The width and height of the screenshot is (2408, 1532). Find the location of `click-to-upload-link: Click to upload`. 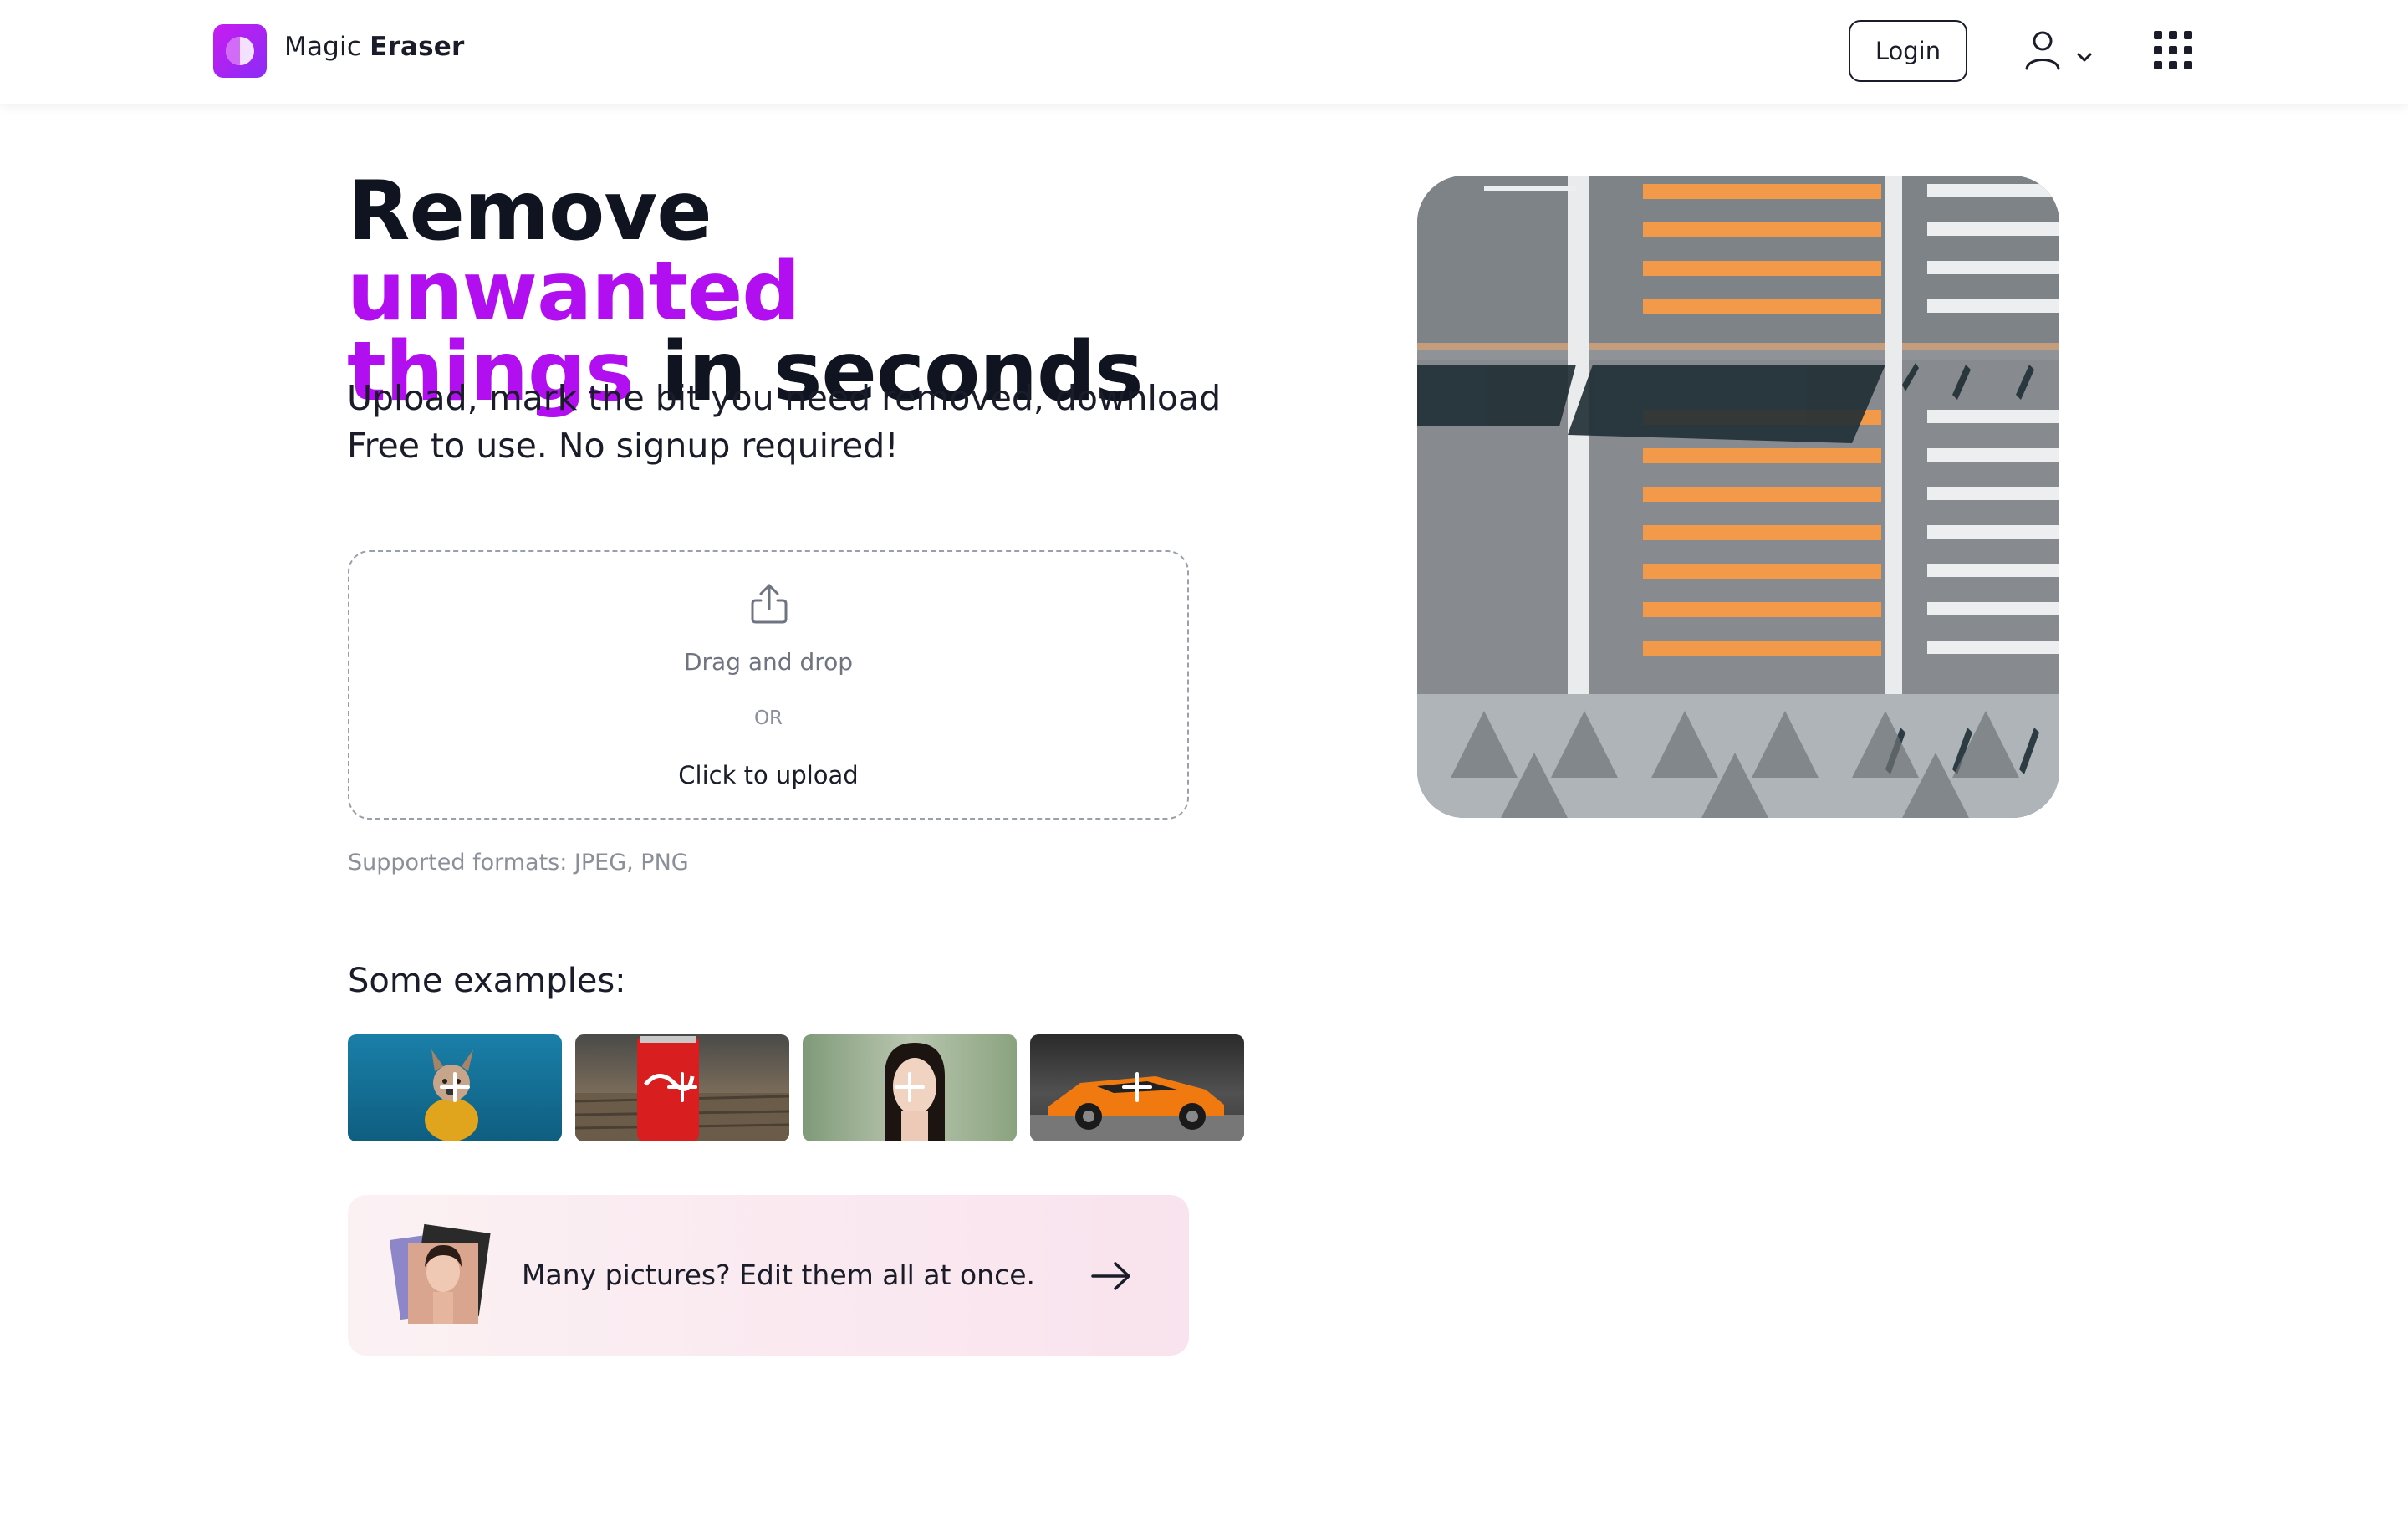

click-to-upload-link: Click to upload is located at coordinates (768, 775).